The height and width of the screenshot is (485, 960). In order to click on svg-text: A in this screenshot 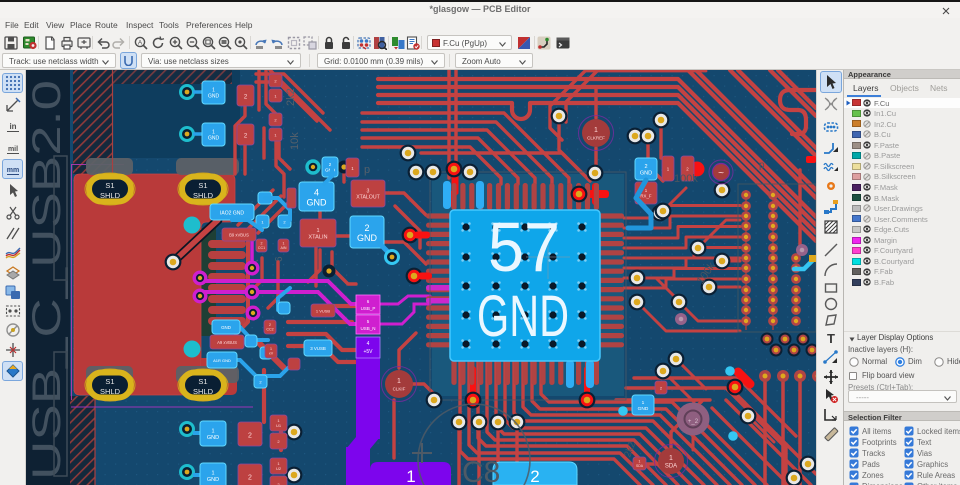, I will do `click(140, 42)`.